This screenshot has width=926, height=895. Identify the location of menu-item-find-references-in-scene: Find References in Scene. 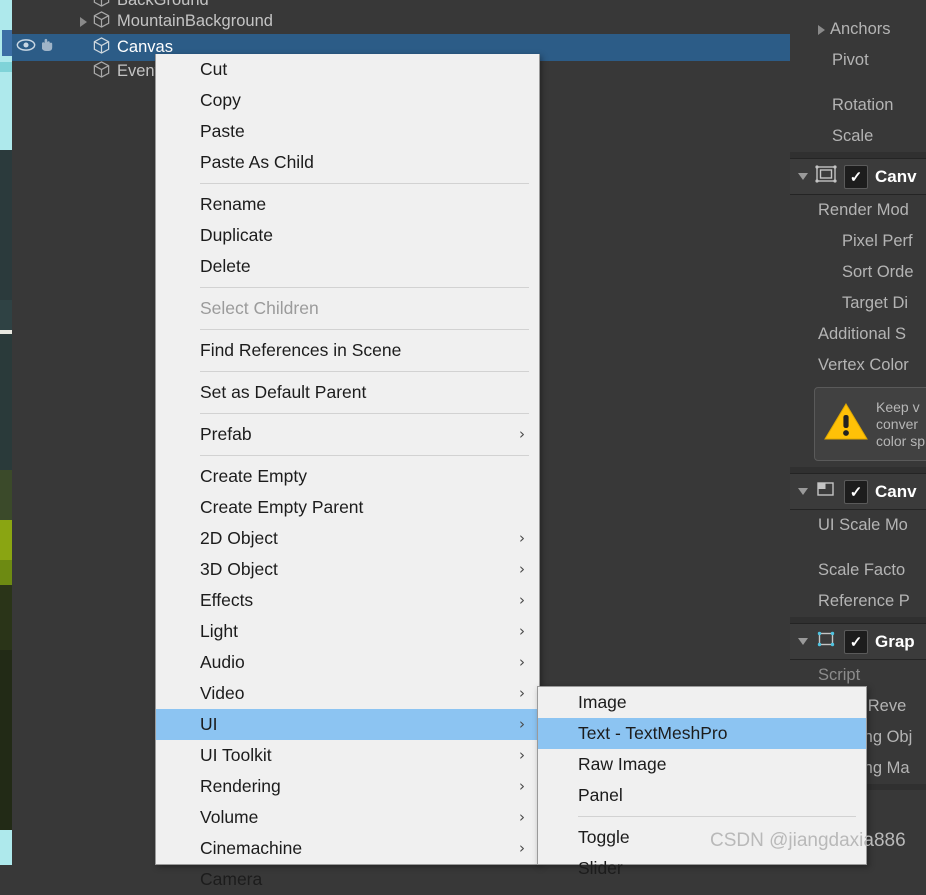
(347, 350).